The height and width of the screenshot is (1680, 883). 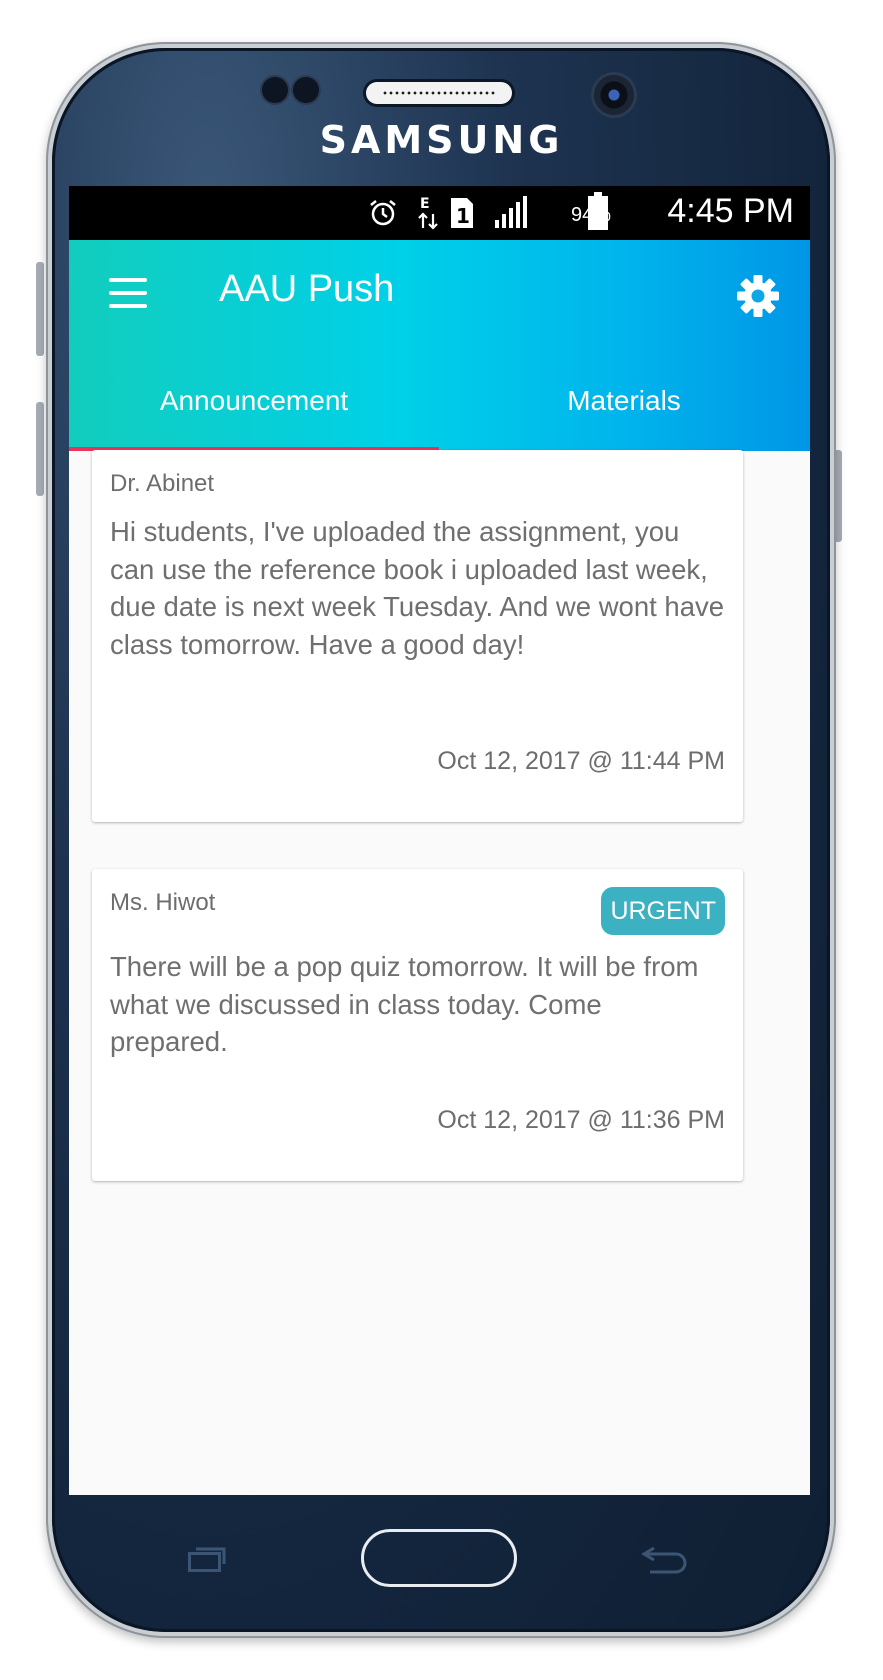 I want to click on sim-icon: 1, so click(x=462, y=213).